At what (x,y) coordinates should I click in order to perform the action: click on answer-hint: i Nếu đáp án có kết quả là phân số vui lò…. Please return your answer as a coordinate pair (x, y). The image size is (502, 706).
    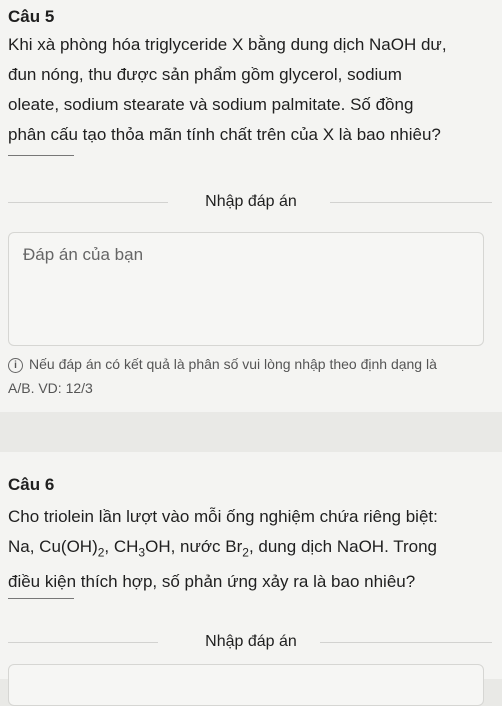
    Looking at the image, I should click on (250, 376).